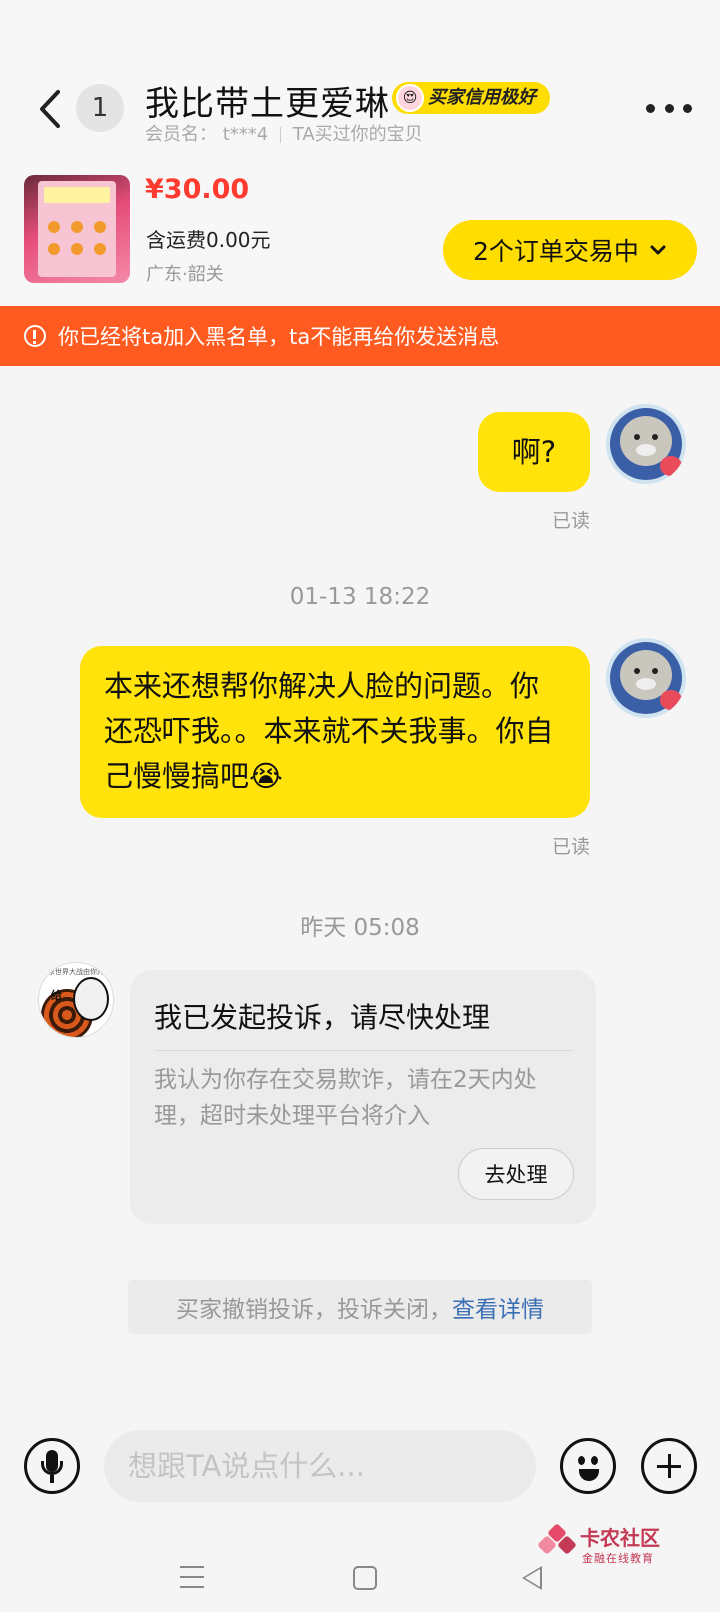 The image size is (720, 1612). Describe the element at coordinates (532, 1578) in the screenshot. I see `back-triangle-icon` at that location.